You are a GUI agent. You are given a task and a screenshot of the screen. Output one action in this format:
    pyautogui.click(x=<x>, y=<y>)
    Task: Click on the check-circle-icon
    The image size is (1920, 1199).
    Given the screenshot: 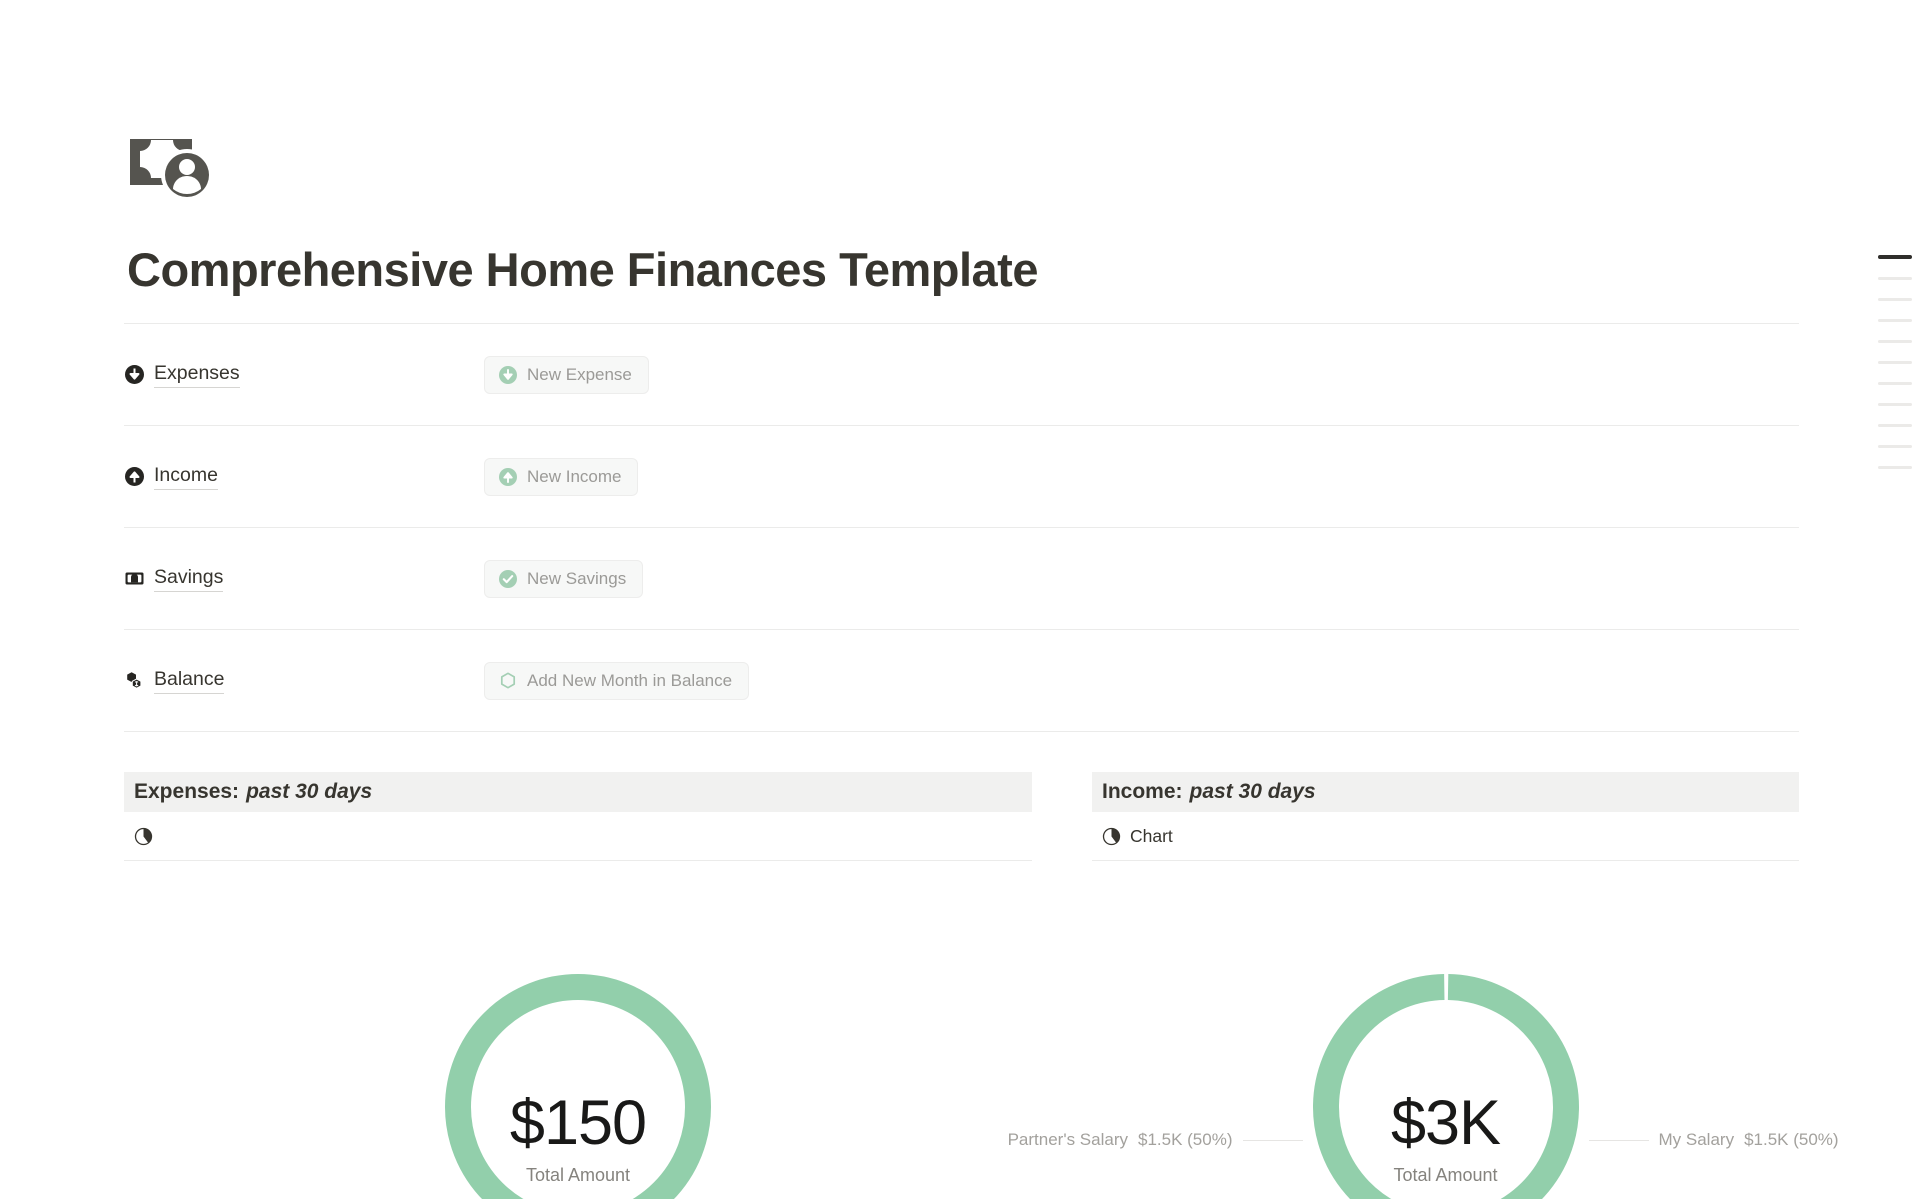 What is the action you would take?
    pyautogui.click(x=508, y=579)
    